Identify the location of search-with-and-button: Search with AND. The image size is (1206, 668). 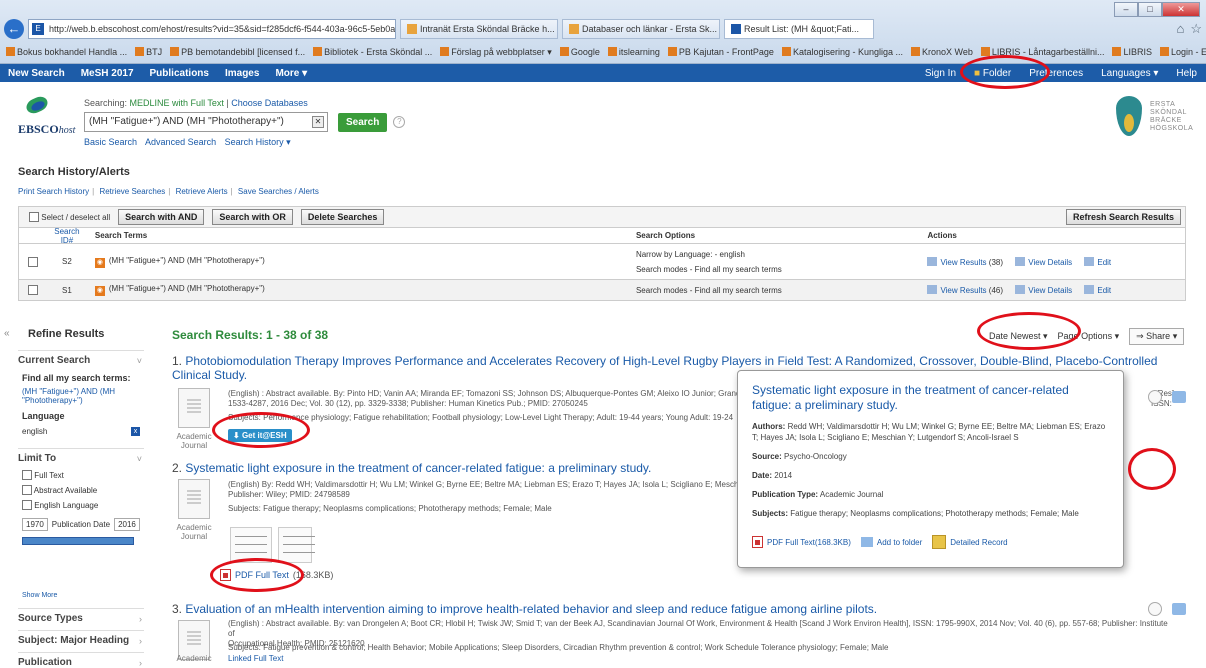
(161, 217).